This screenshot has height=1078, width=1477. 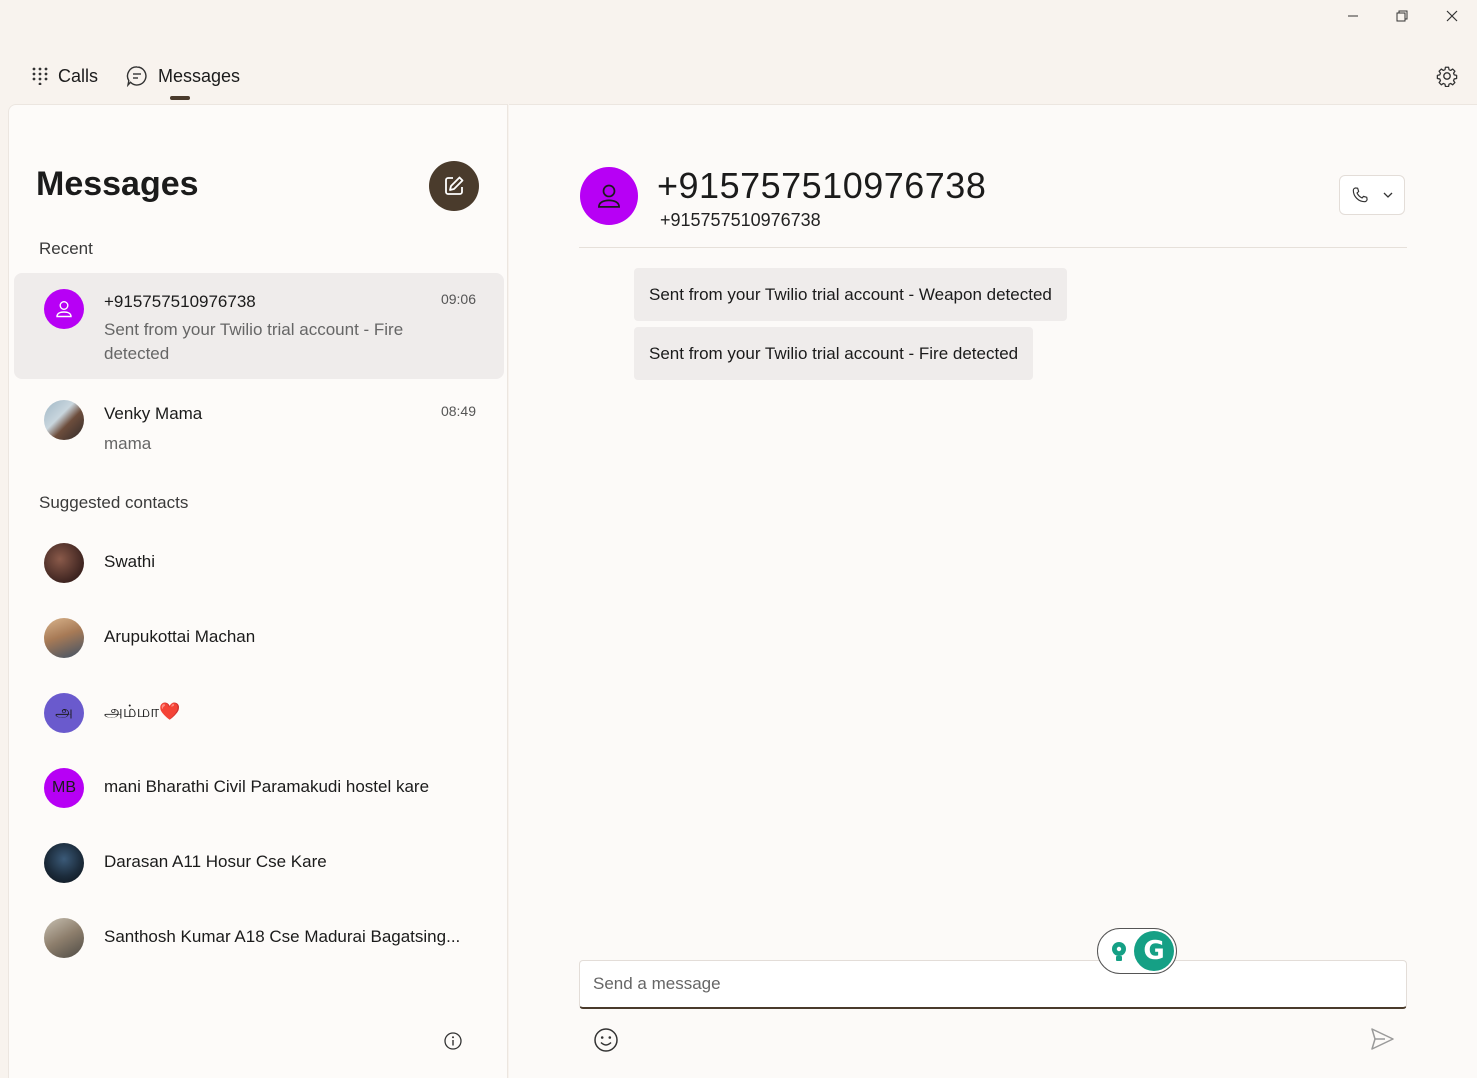 What do you see at coordinates (274, 638) in the screenshot?
I see `contact-item: Arupukottai Machan` at bounding box center [274, 638].